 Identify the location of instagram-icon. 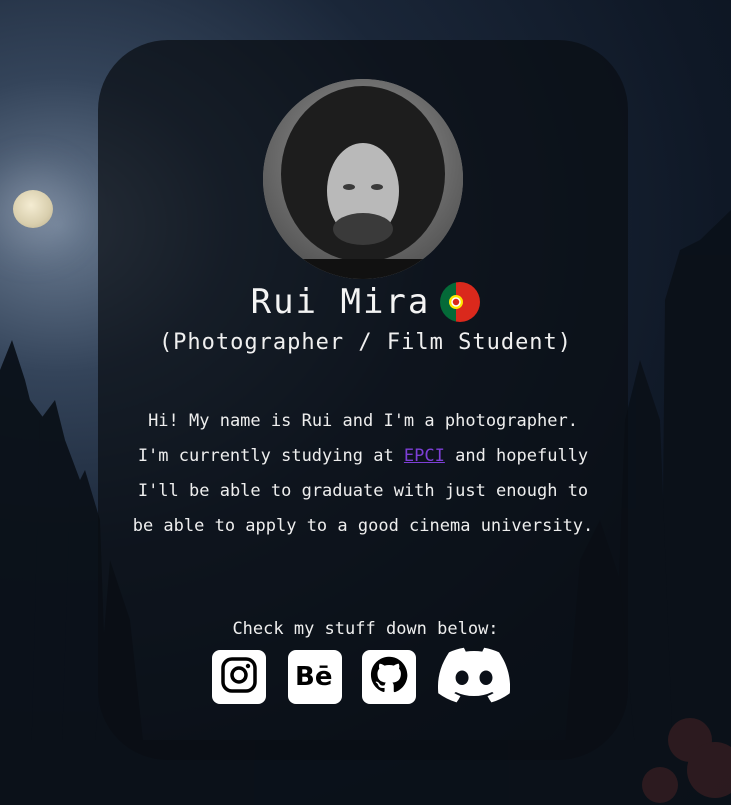
(239, 677).